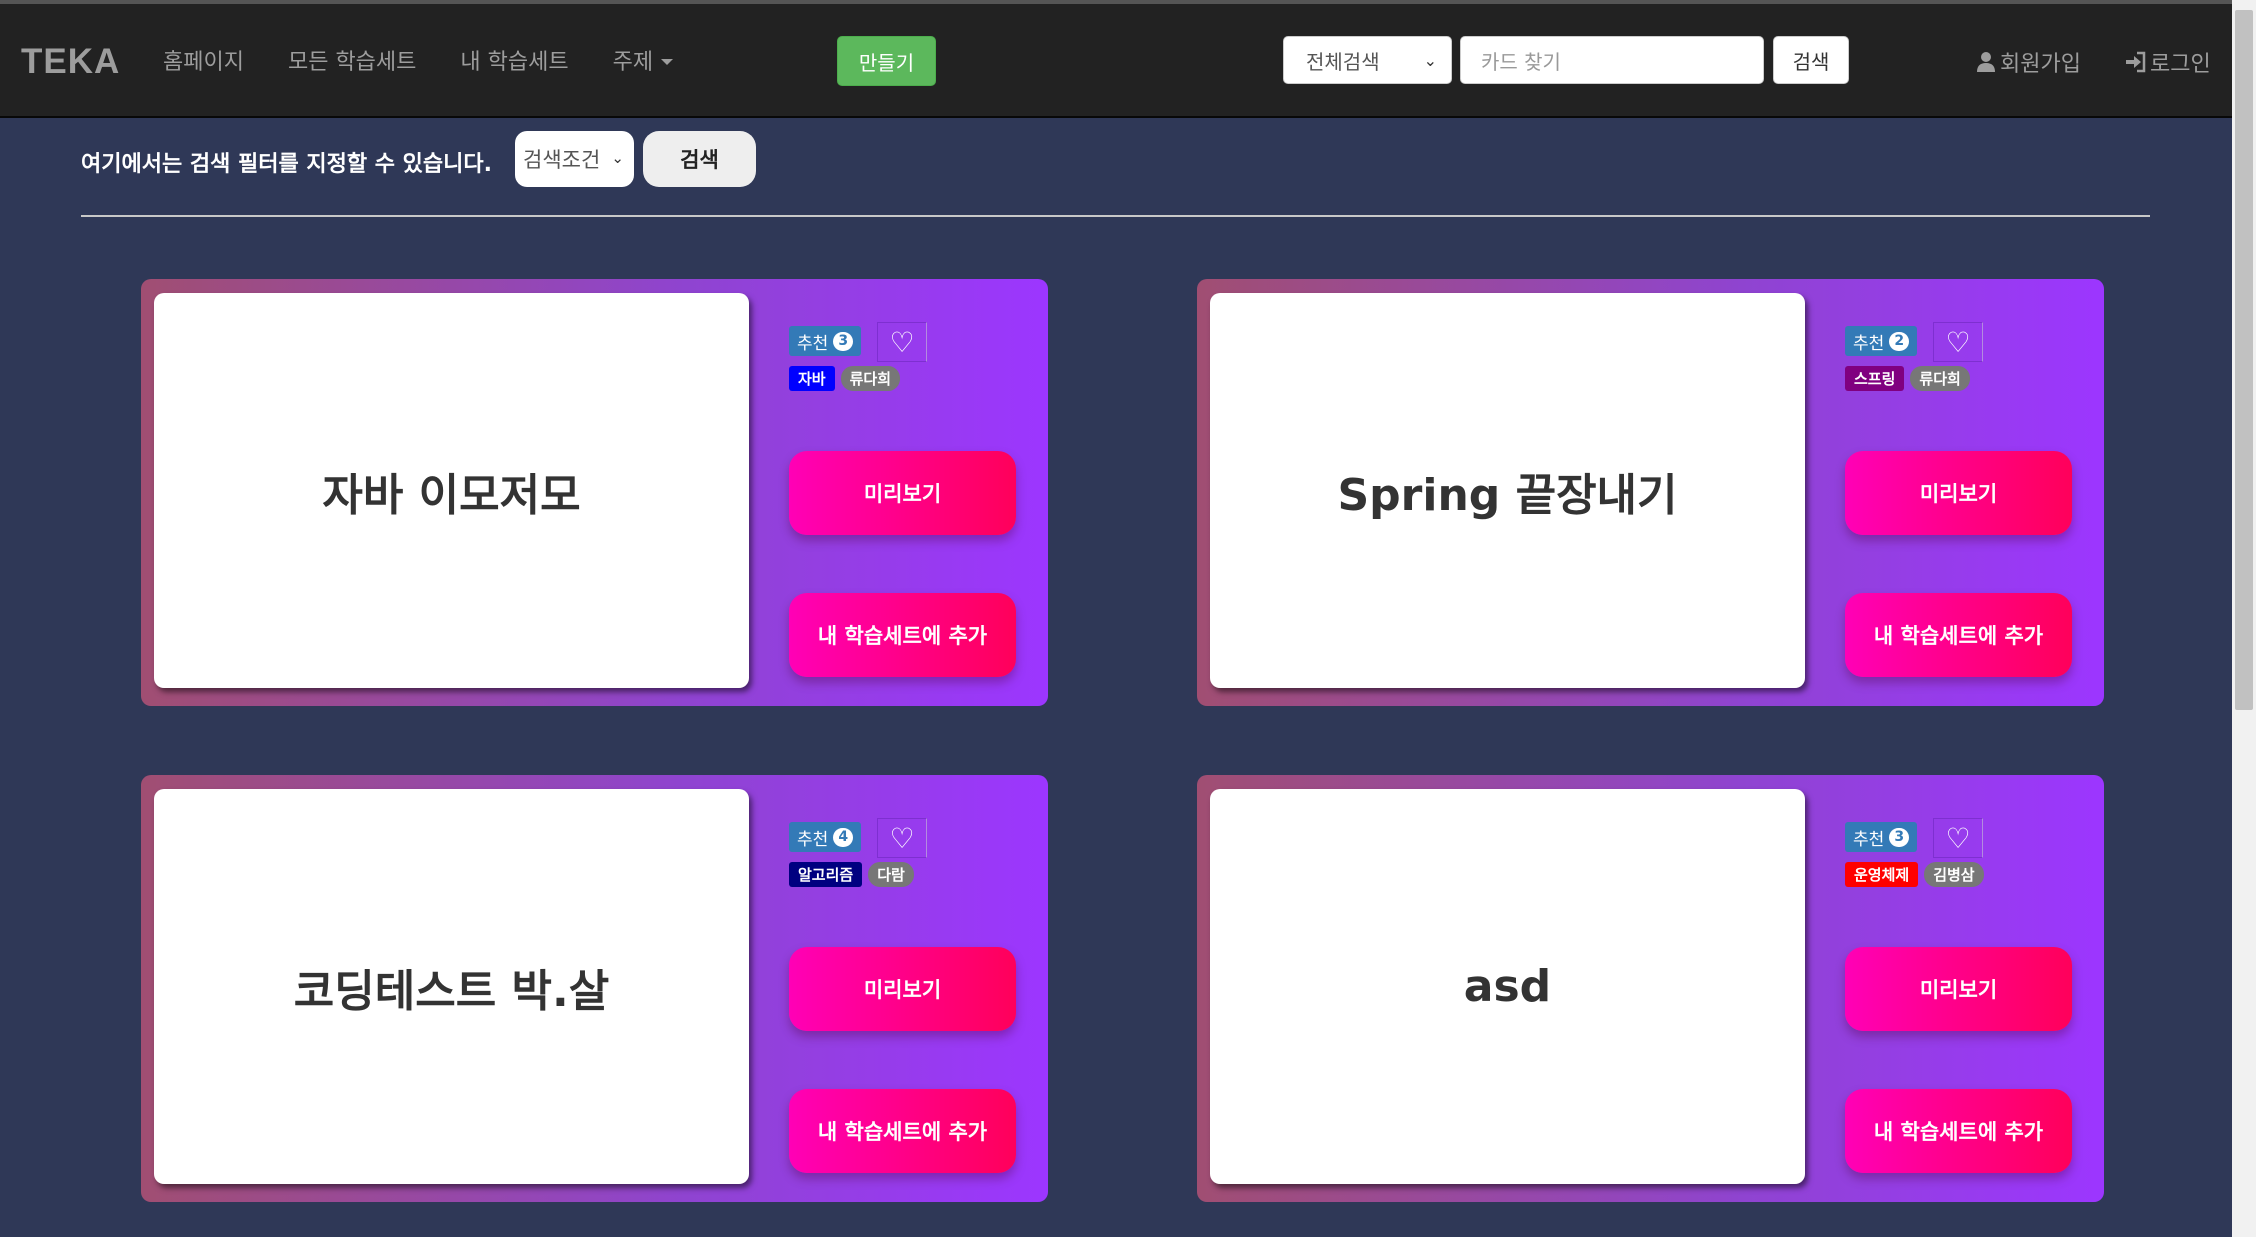 This screenshot has height=1237, width=2256. I want to click on tag-row: 운영체제 김병삼, so click(1914, 874).